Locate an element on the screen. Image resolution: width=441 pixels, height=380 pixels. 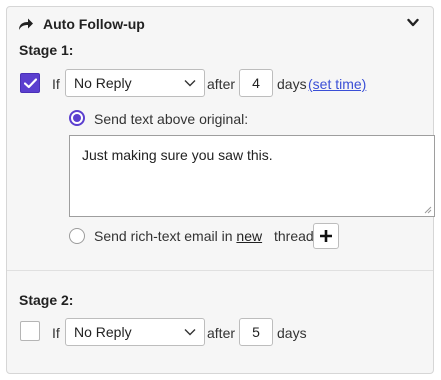
stage2-condition-select: No Reply is located at coordinates (135, 332).